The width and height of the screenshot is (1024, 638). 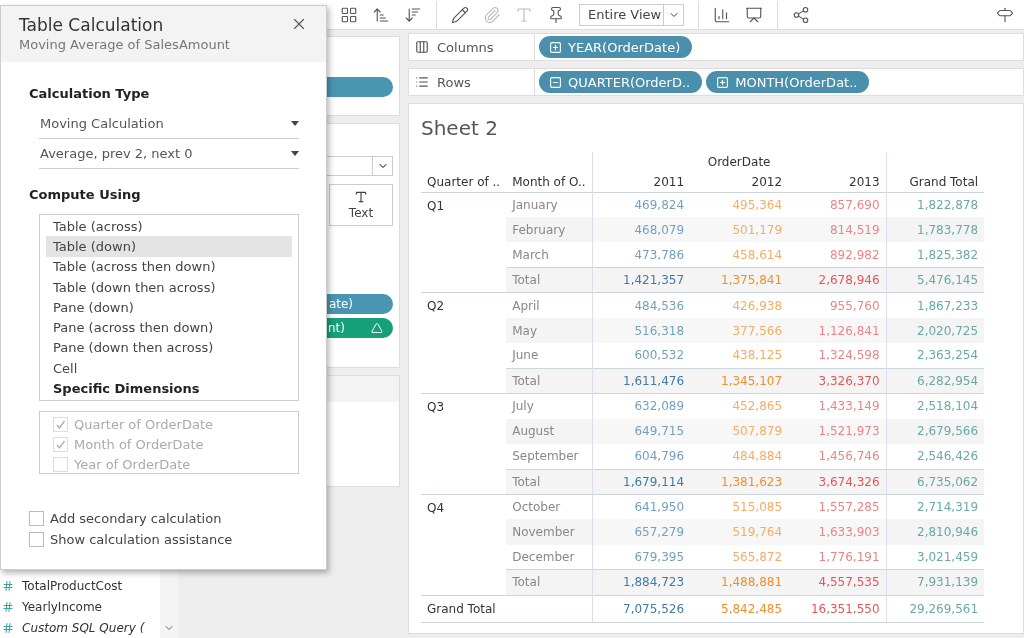 What do you see at coordinates (739, 456) in the screenshot?
I see `value-cell: 484,884` at bounding box center [739, 456].